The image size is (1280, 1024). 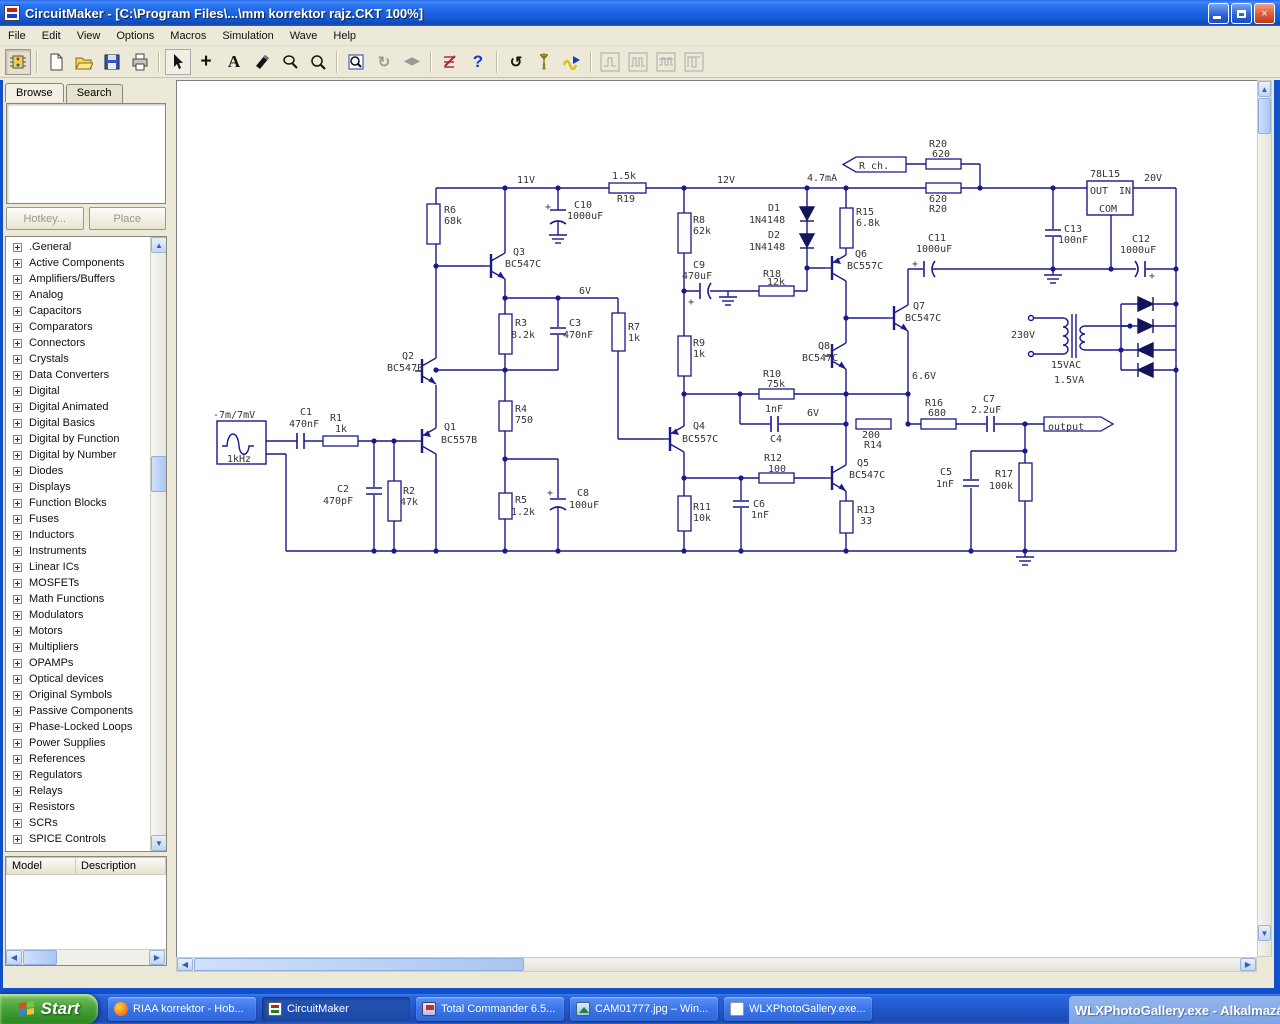 I want to click on tree-item-active-components: Active Components, so click(x=78, y=263).